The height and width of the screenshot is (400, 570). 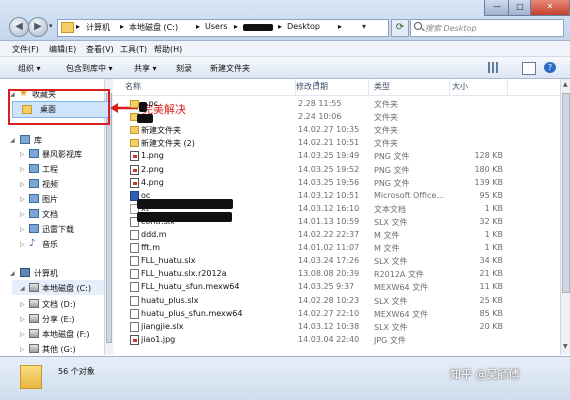 I want to click on file-list-scrollbar: ▲ ▼, so click(x=565, y=217).